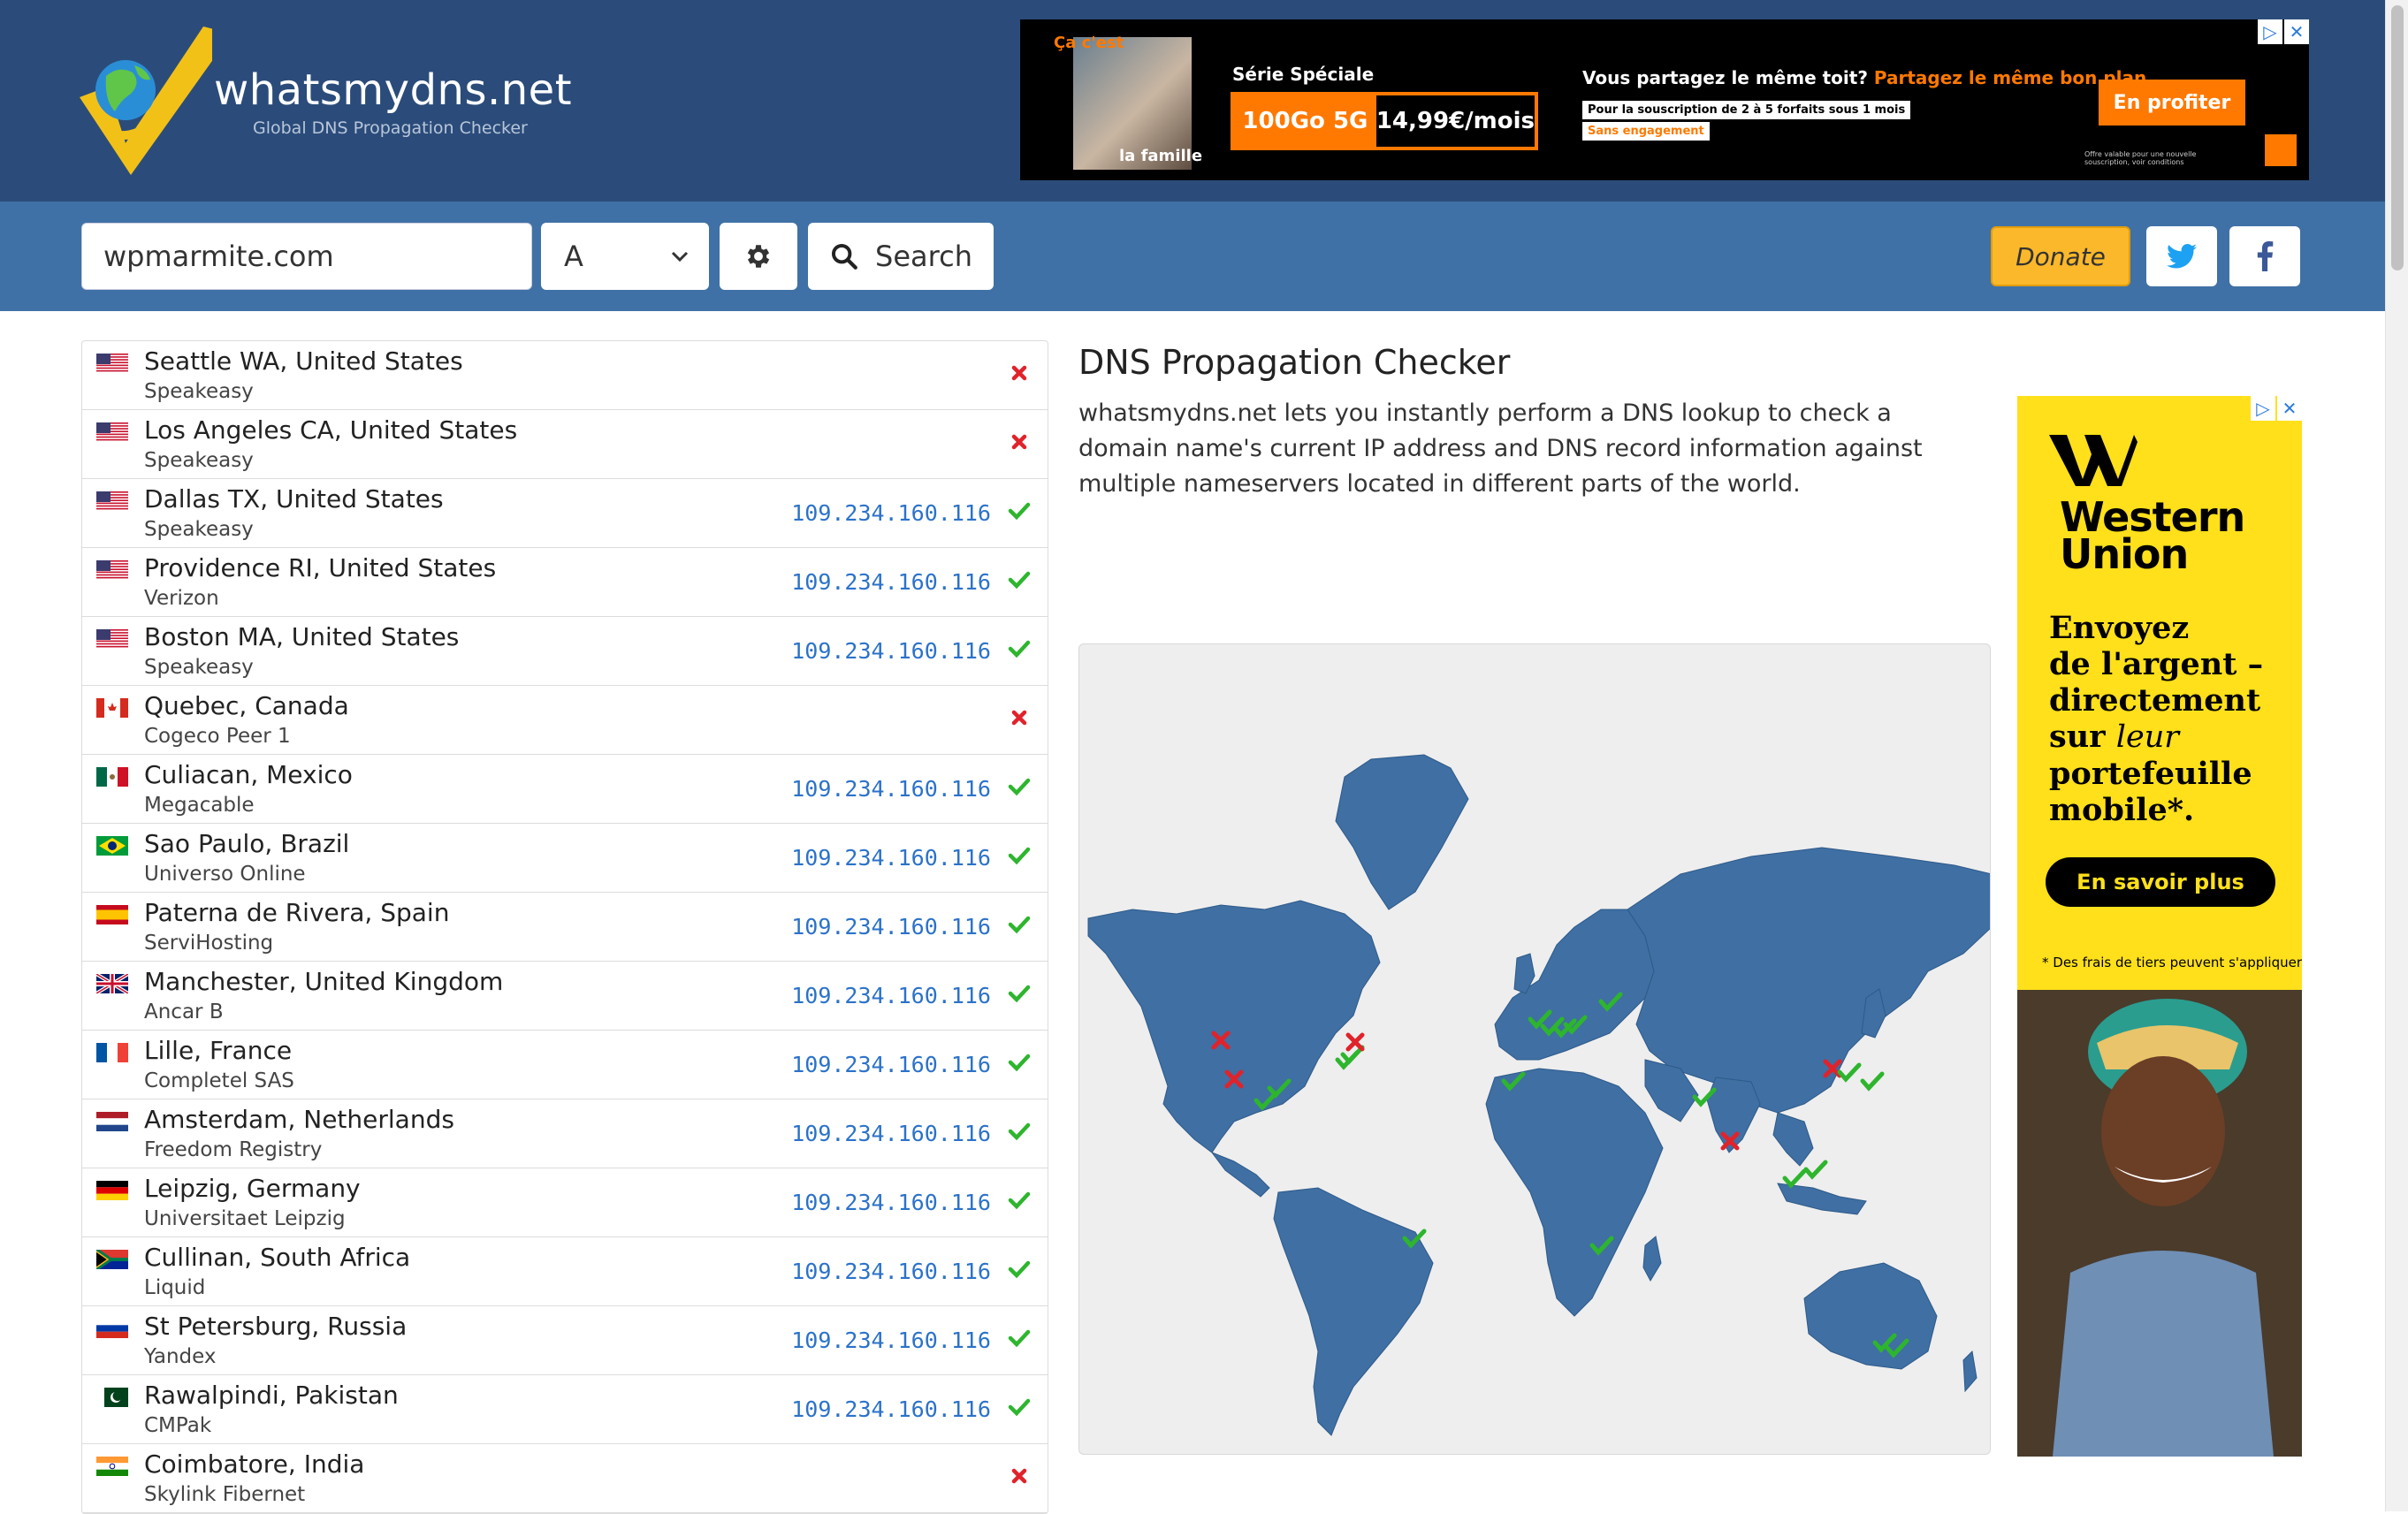 This screenshot has height=1514, width=2408. Describe the element at coordinates (2397, 138) in the screenshot. I see `scrollbar-thumb` at that location.